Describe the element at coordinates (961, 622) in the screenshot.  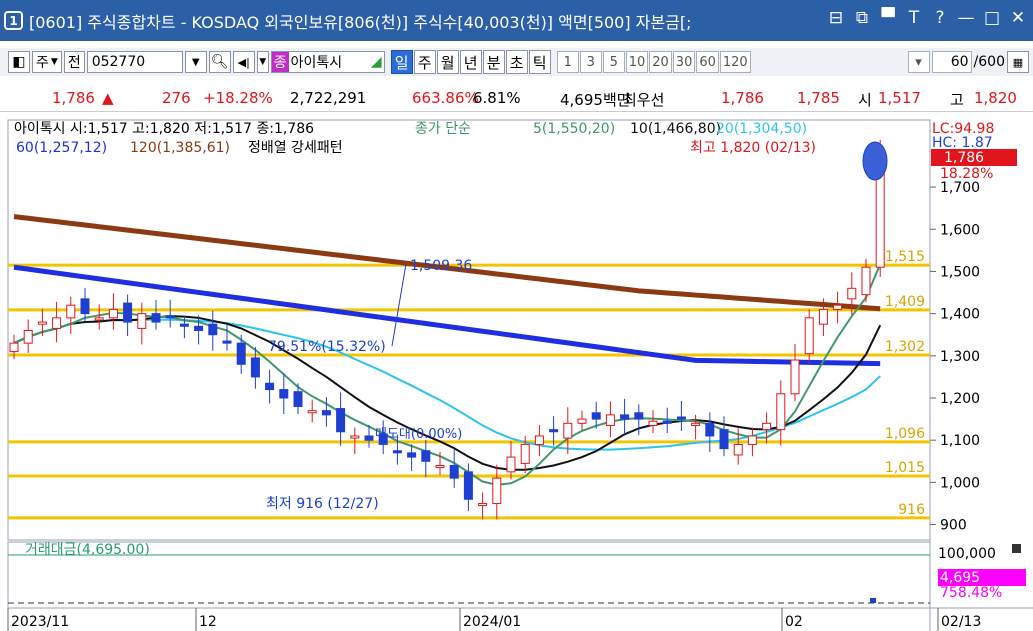
I see `x-tick-label: 02/13` at that location.